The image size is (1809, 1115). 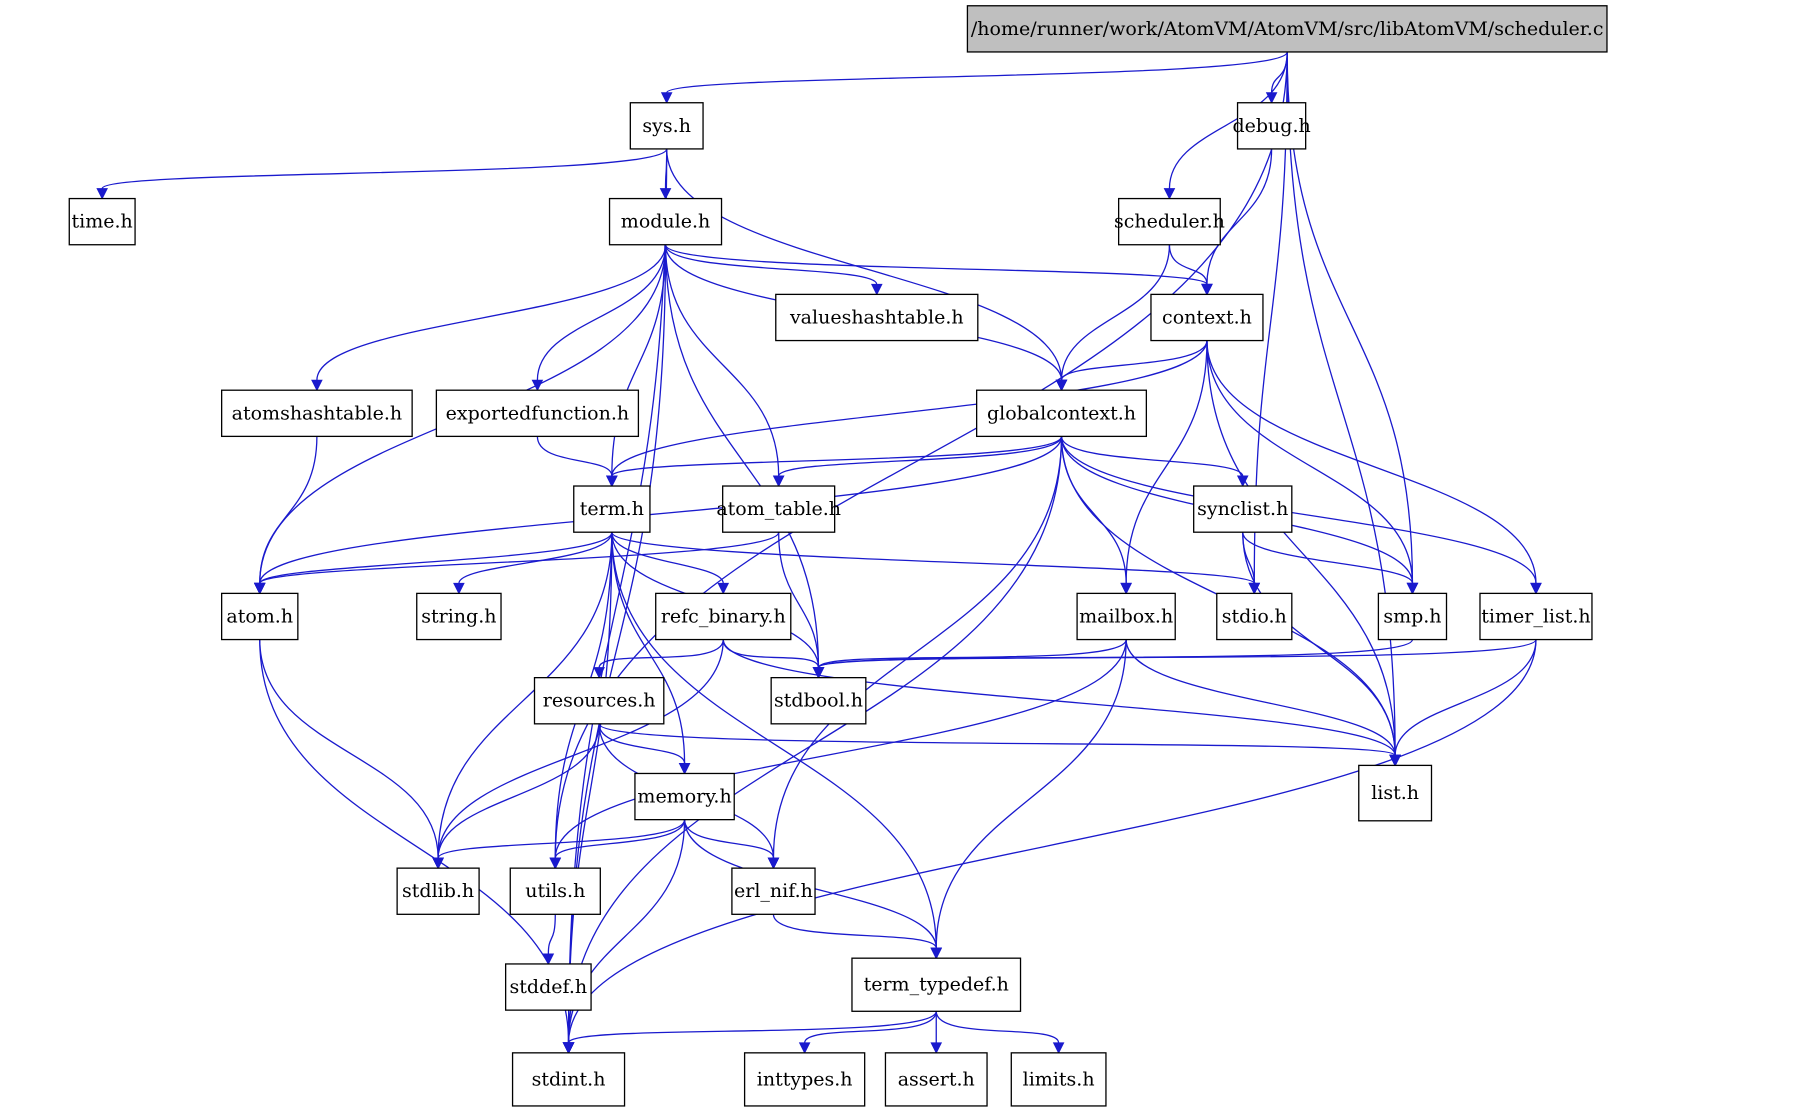 I want to click on node-exportedfunction: exportedfunction.h, so click(x=537, y=413).